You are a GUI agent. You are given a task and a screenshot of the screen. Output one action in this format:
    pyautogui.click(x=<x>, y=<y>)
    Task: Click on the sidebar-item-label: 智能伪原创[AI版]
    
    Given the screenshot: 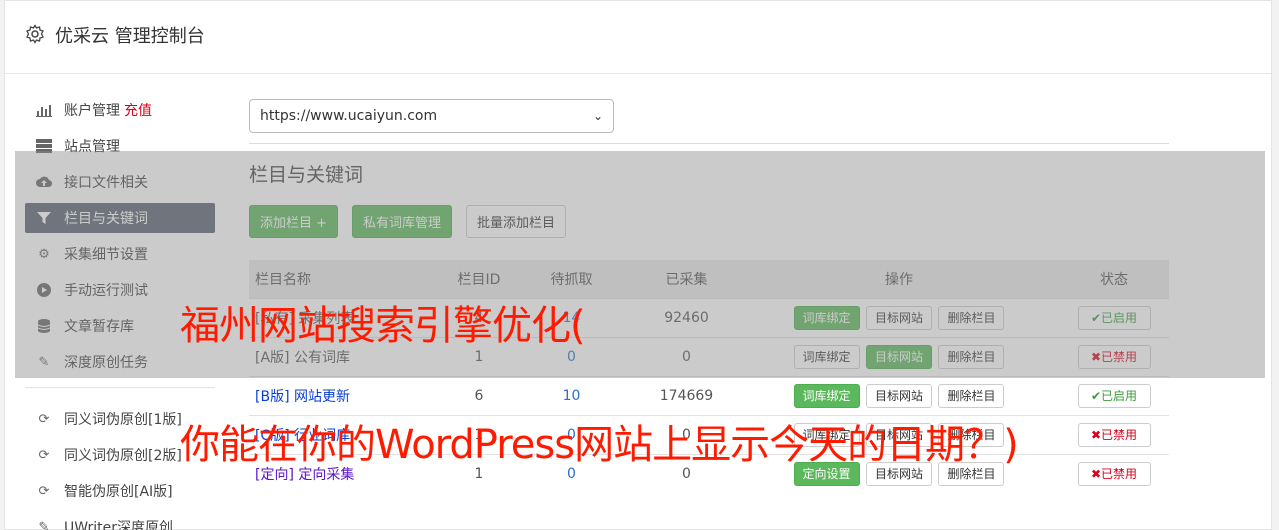 What is the action you would take?
    pyautogui.click(x=118, y=492)
    